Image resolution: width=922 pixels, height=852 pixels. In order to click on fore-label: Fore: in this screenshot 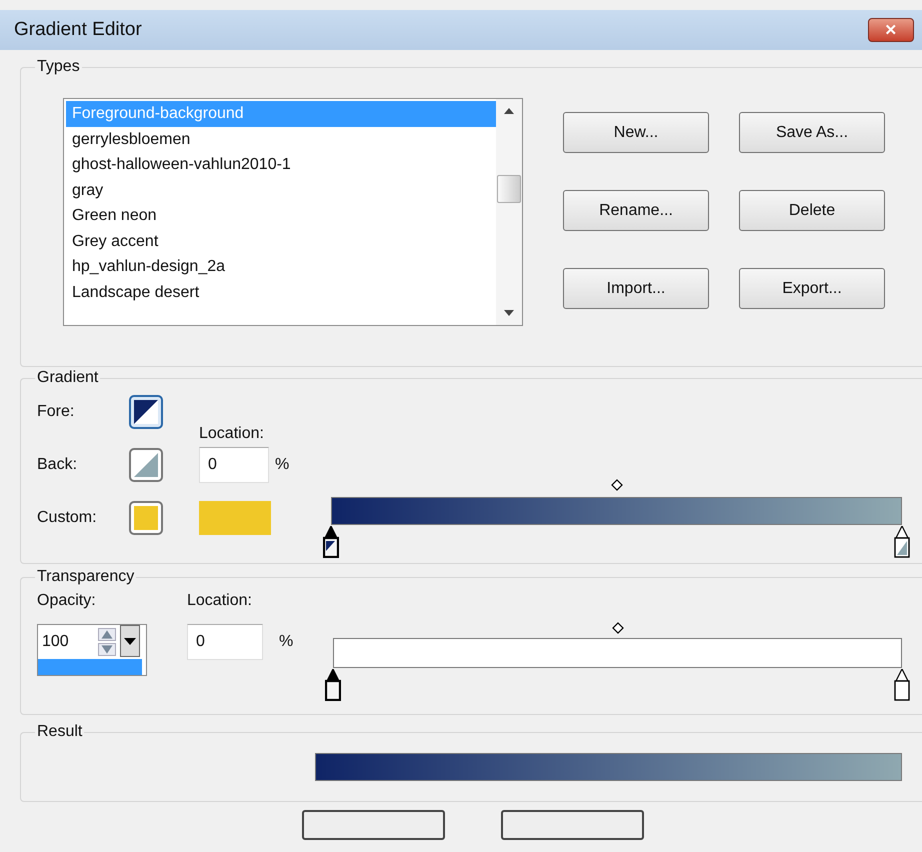, I will do `click(56, 412)`.